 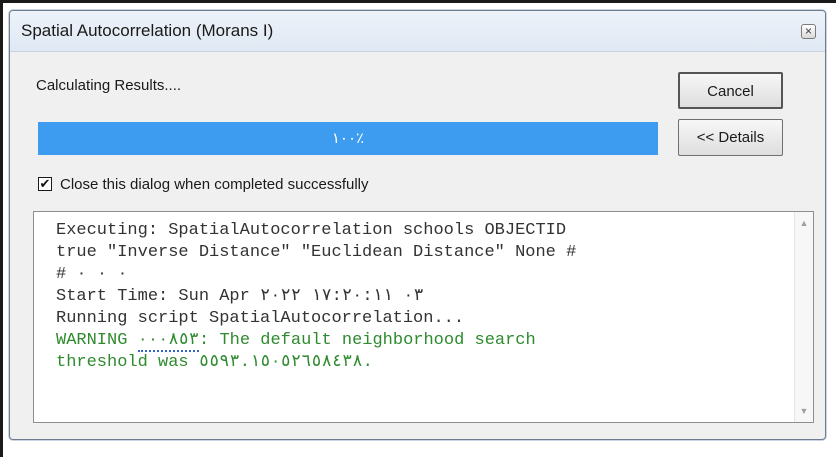 I want to click on cancel-button: Cancel, so click(x=730, y=90).